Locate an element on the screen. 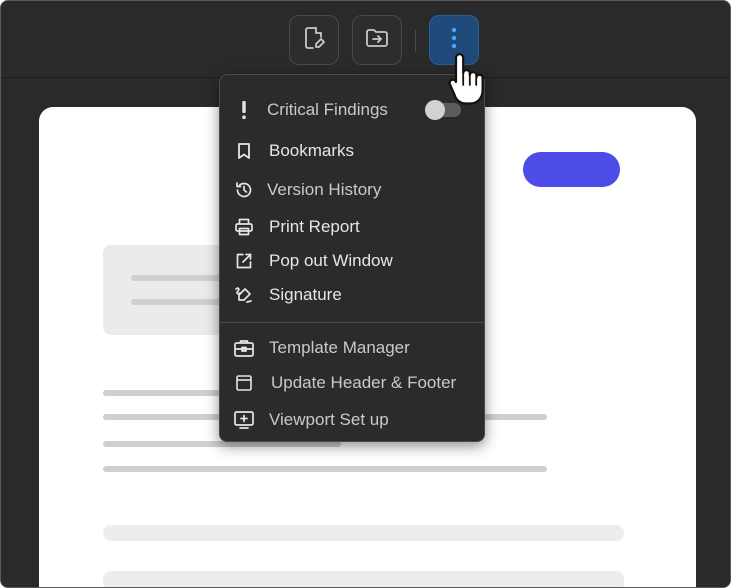  top-toolbar is located at coordinates (365, 39).